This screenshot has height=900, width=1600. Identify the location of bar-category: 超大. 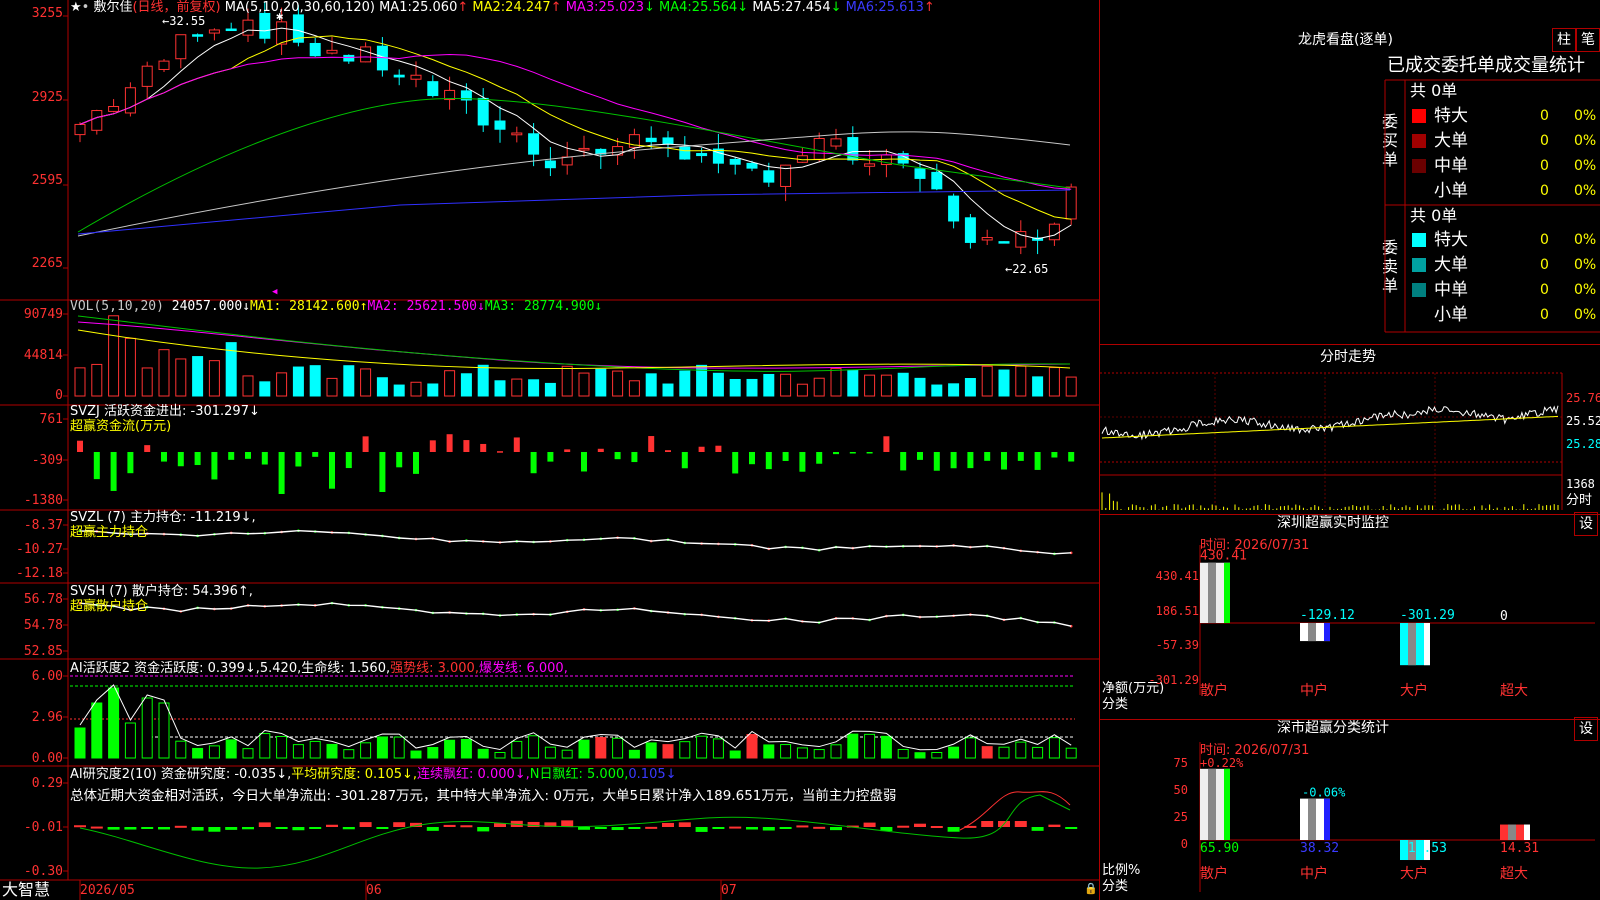
(1514, 874).